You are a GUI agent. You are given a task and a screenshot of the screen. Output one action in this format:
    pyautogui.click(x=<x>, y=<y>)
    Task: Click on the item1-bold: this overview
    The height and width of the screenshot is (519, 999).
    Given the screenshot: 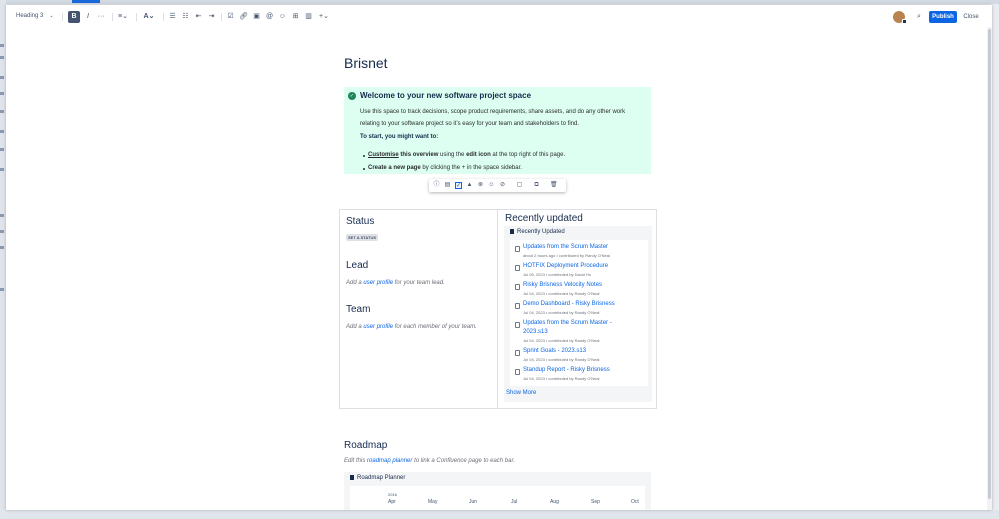 What is the action you would take?
    pyautogui.click(x=419, y=155)
    